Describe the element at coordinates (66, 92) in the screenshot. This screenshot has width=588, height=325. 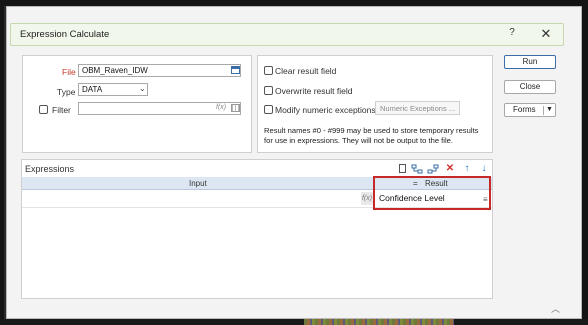
I see `type-label: Type` at that location.